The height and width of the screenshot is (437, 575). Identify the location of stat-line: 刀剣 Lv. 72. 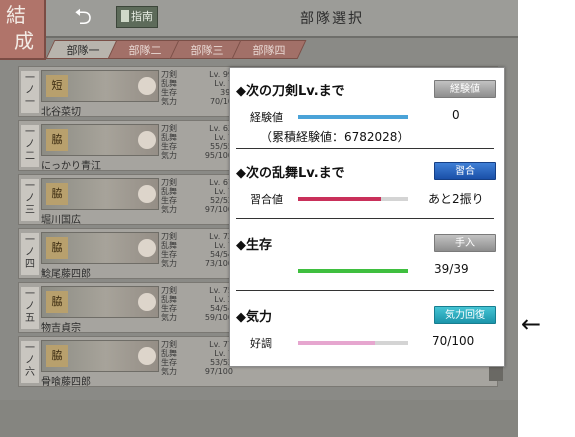
(197, 236).